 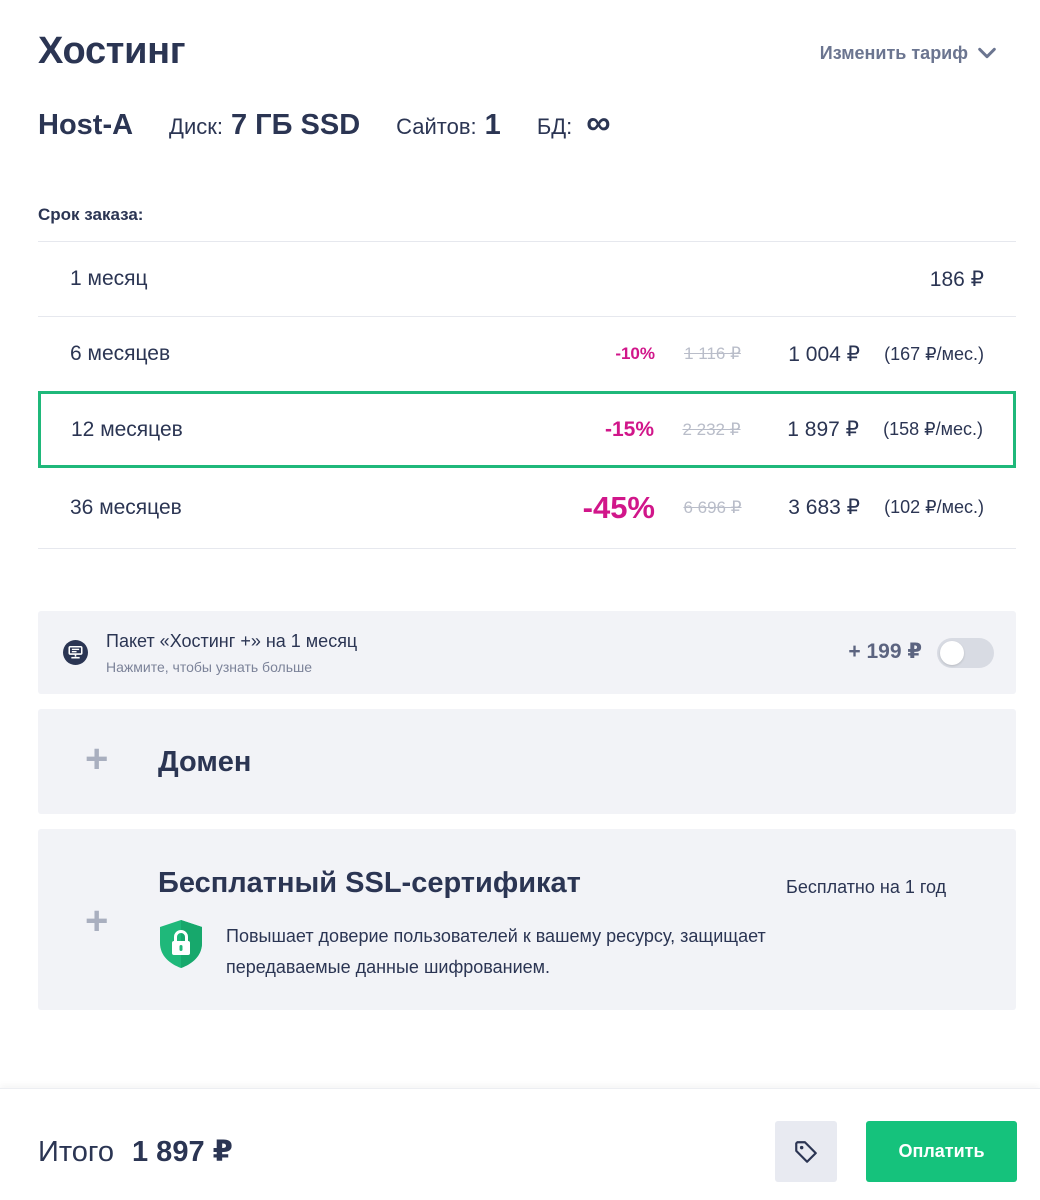 What do you see at coordinates (76, 1152) in the screenshot?
I see `total-label: Итого` at bounding box center [76, 1152].